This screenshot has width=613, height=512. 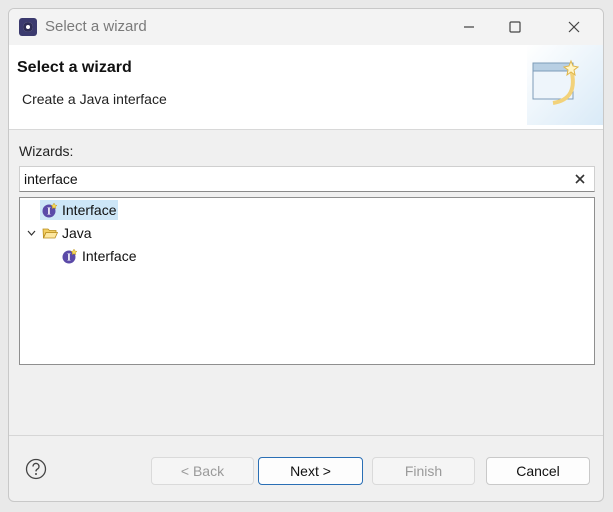 I want to click on wizard-filter-field, so click(x=307, y=179).